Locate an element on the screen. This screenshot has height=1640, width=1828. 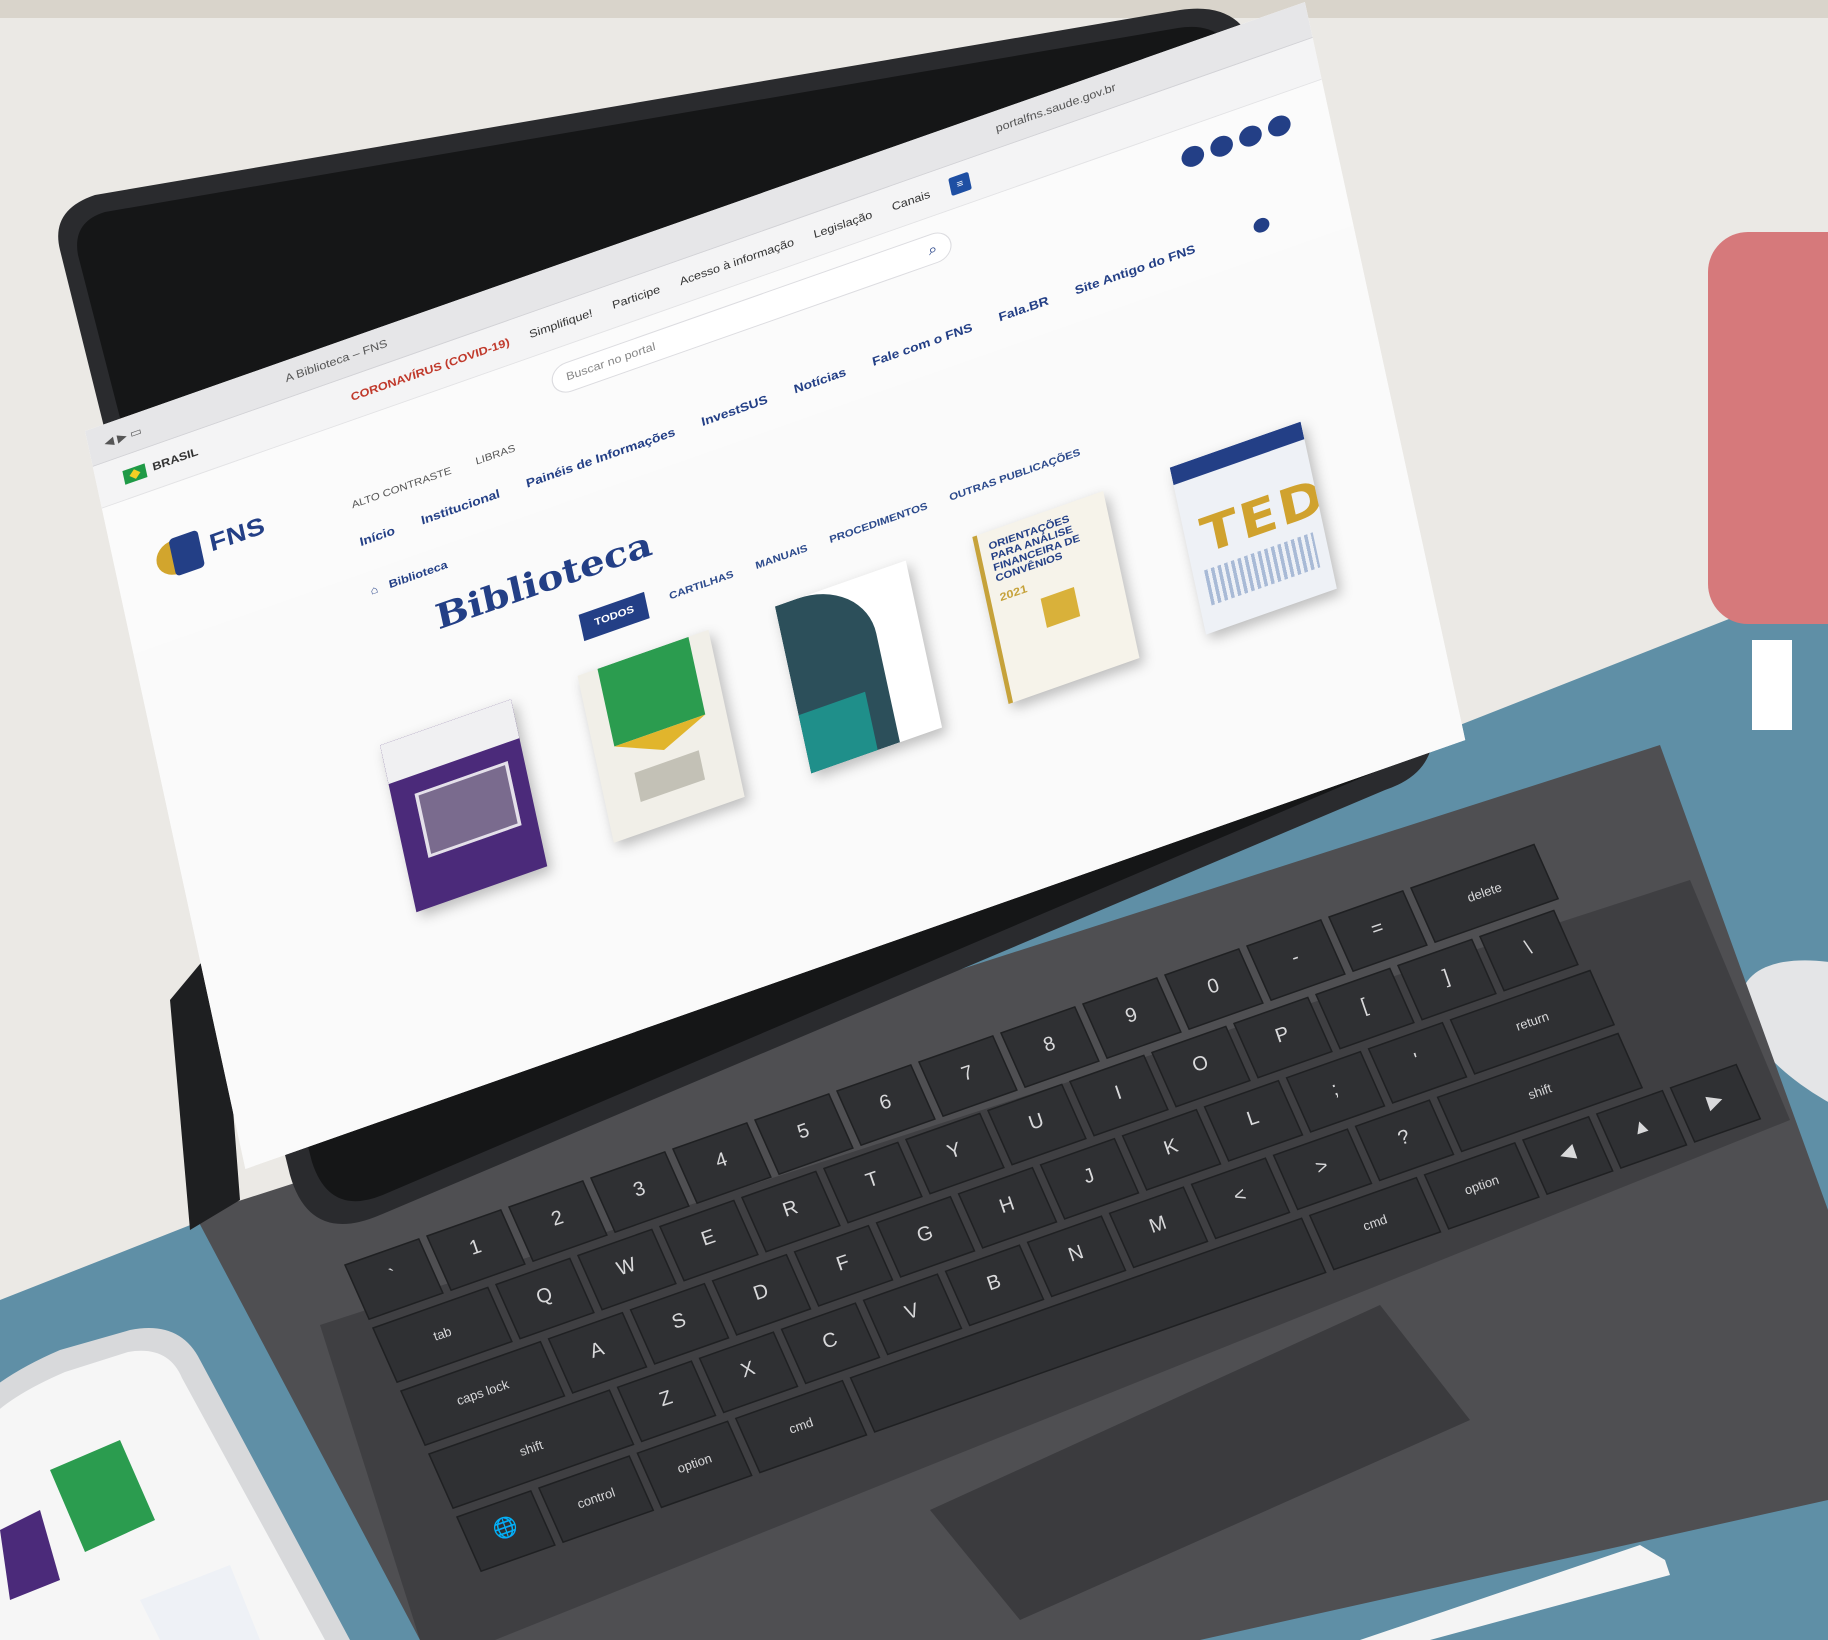
filter-todos: TODOS is located at coordinates (614, 616).